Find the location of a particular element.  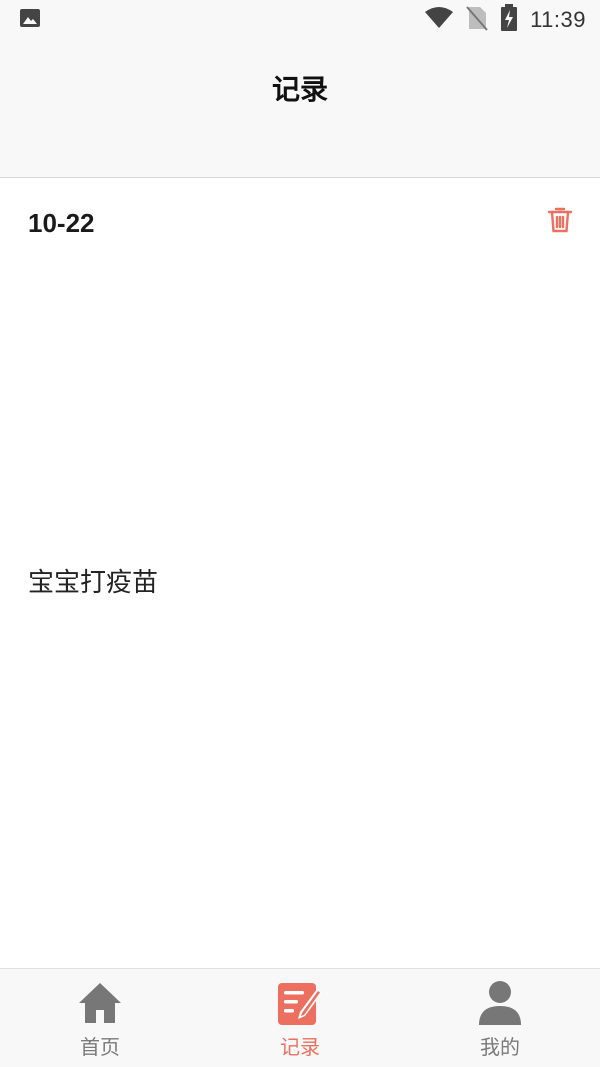

home-icon is located at coordinates (100, 1003).